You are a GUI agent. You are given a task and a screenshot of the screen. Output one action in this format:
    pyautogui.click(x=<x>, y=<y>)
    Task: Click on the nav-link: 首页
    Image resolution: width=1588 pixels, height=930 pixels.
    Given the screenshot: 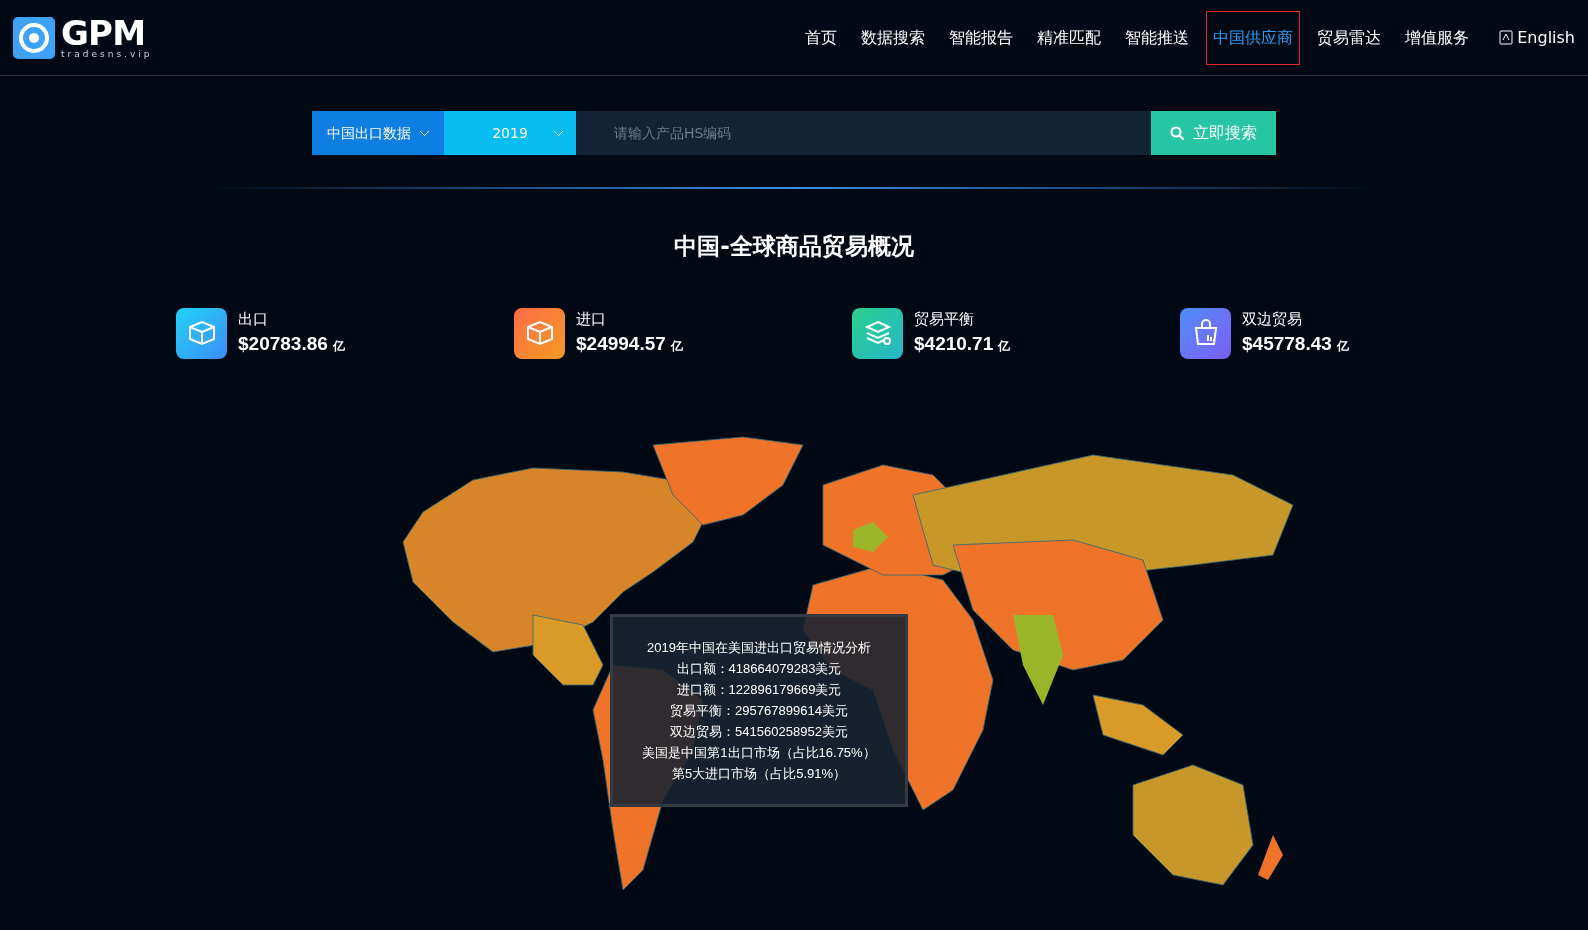 What is the action you would take?
    pyautogui.click(x=821, y=37)
    